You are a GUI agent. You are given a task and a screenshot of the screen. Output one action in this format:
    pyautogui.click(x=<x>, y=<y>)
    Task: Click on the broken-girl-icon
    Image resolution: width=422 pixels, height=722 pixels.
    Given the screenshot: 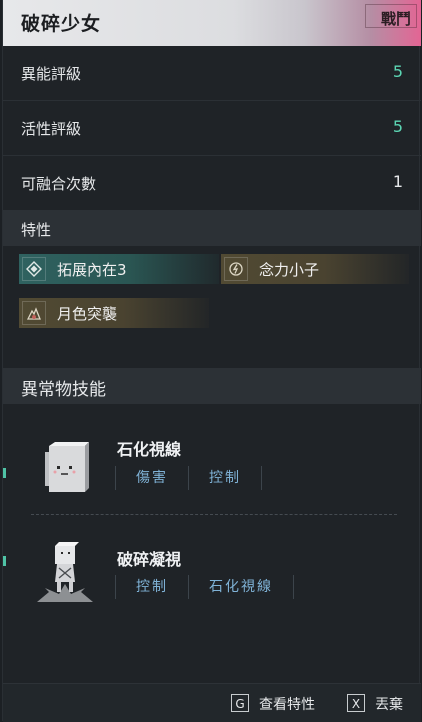 What is the action you would take?
    pyautogui.click(x=65, y=575)
    